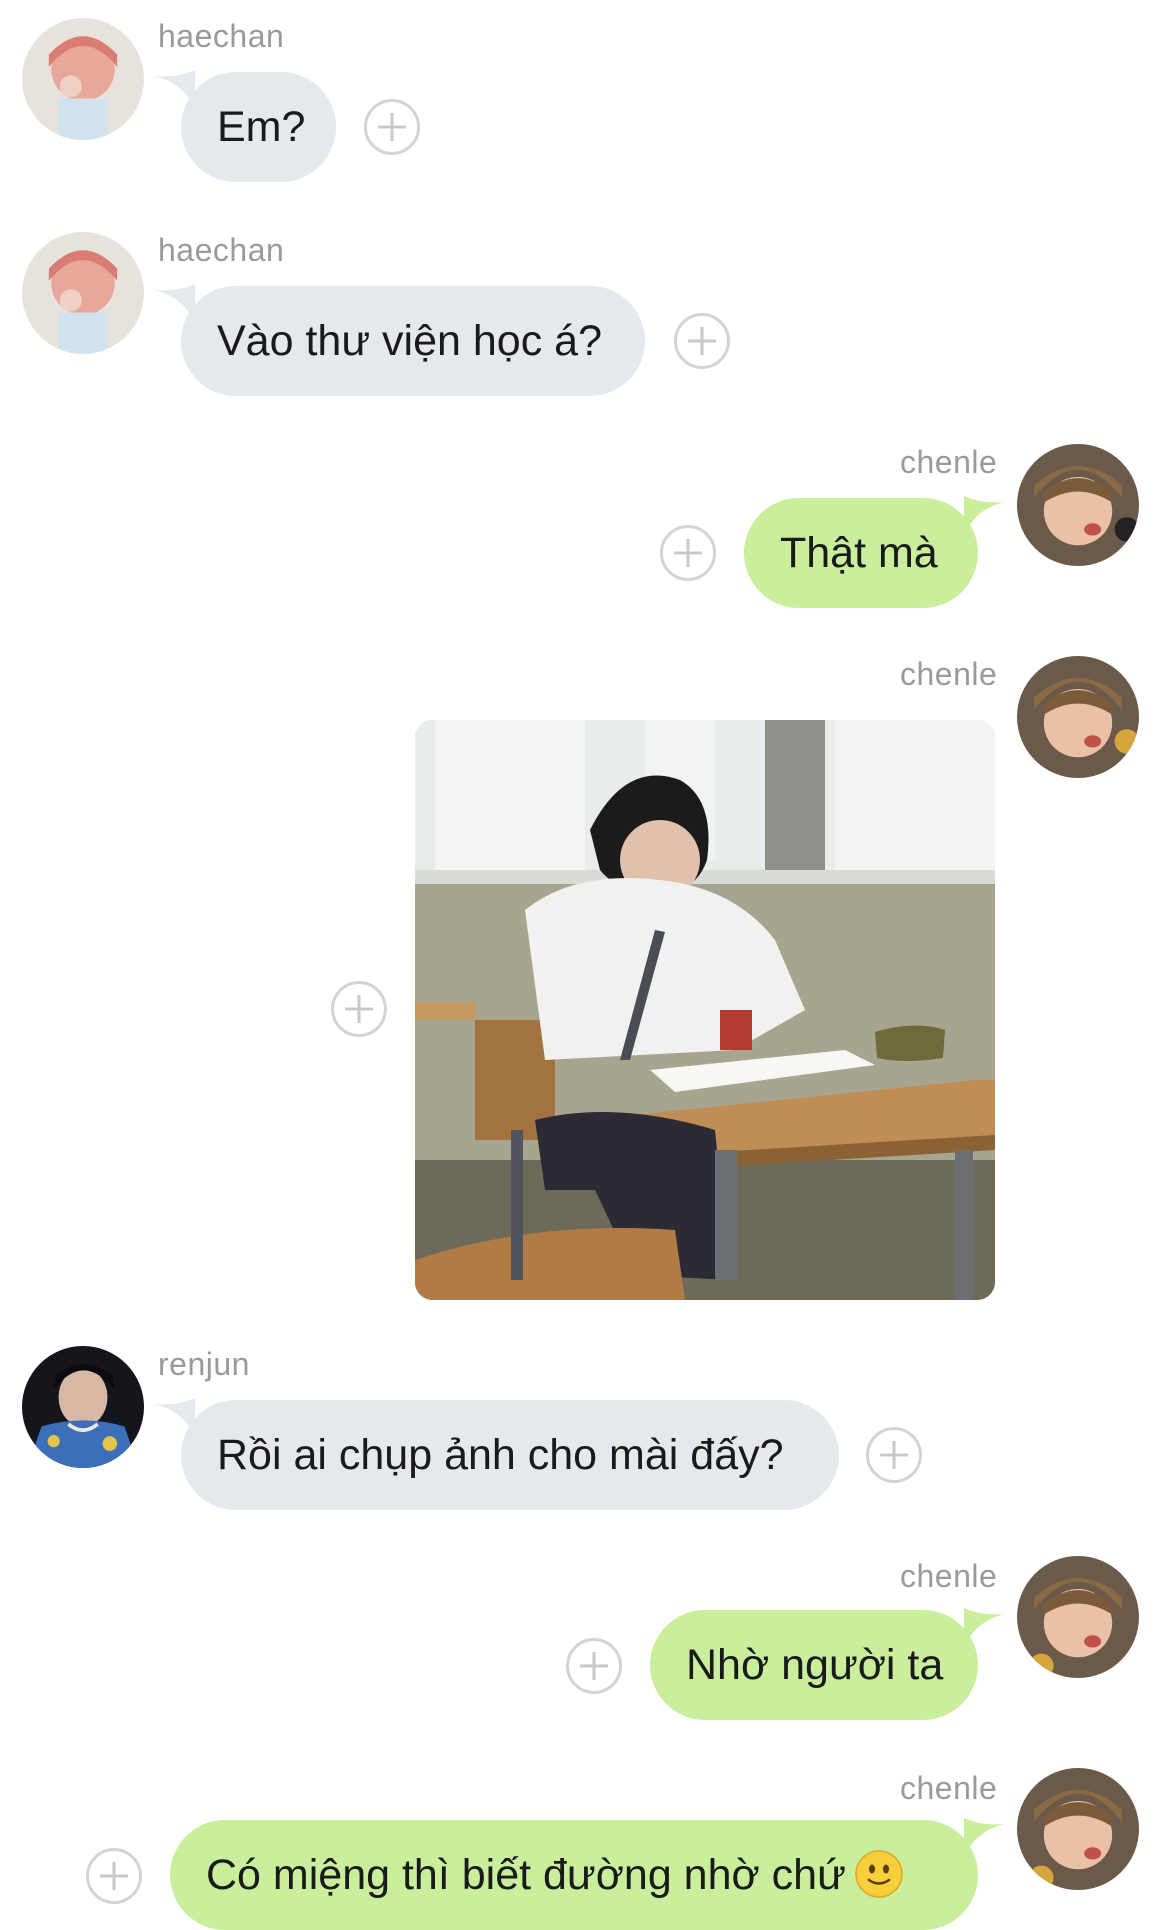 The height and width of the screenshot is (1930, 1161). I want to click on message-bubble: Vào thư viện học á?, so click(413, 341).